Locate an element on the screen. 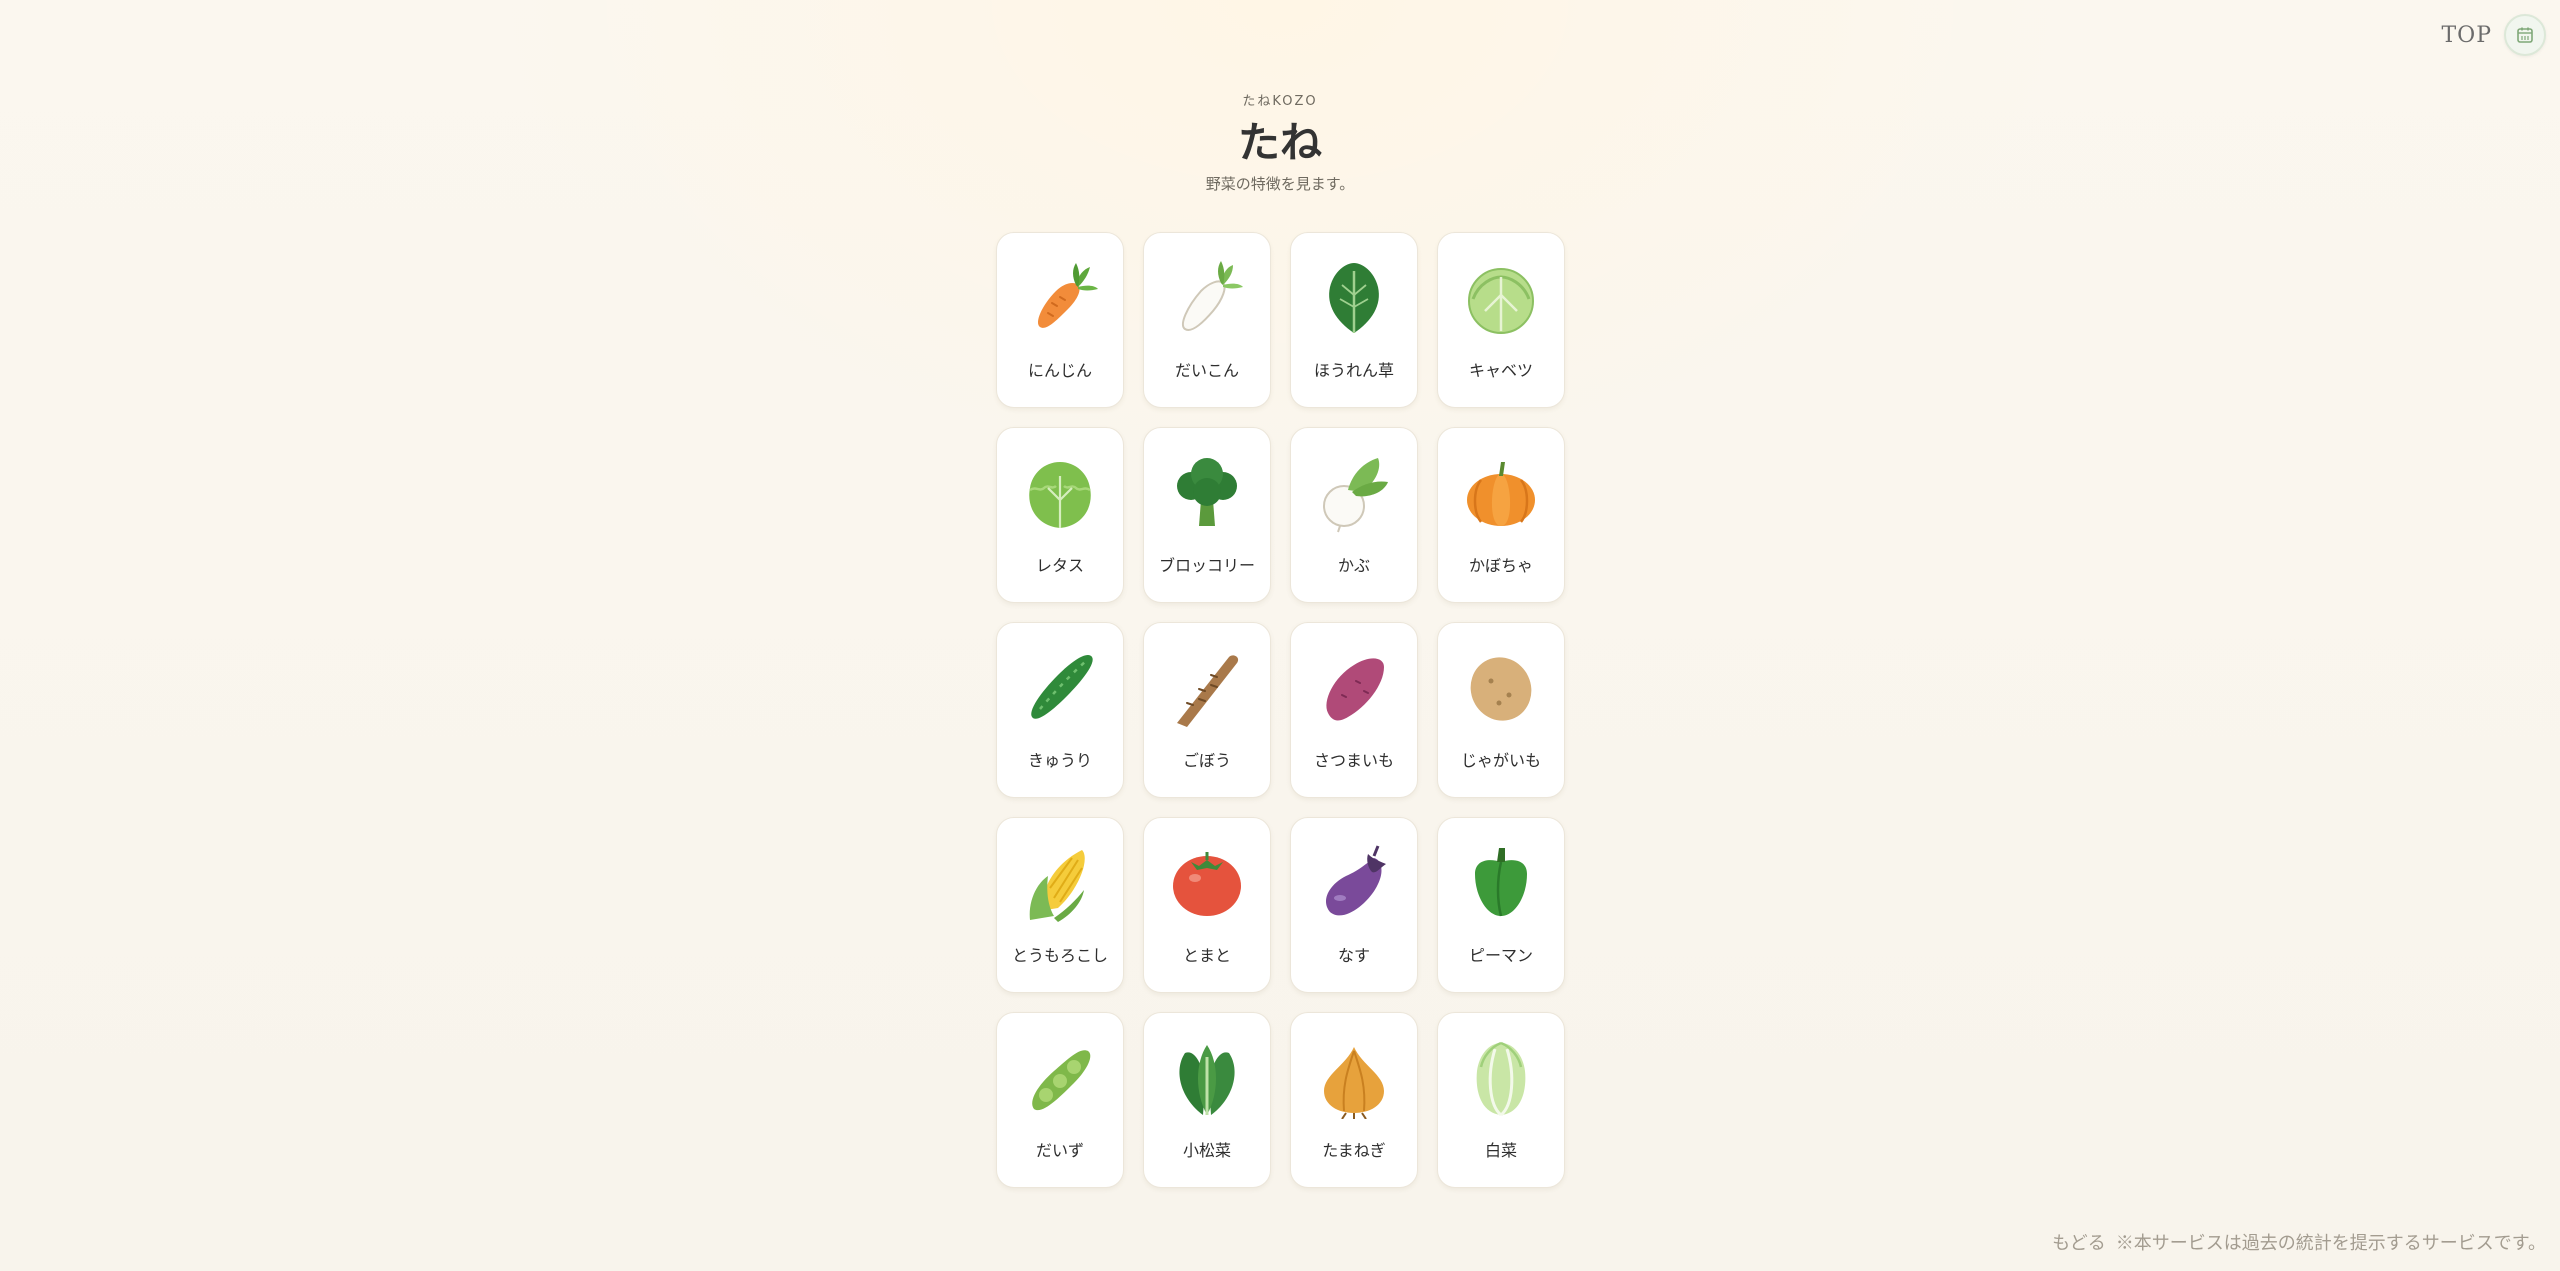 Image resolution: width=2560 pixels, height=1271 pixels. vegetable-card-corn: とうもろこし is located at coordinates (1060, 905).